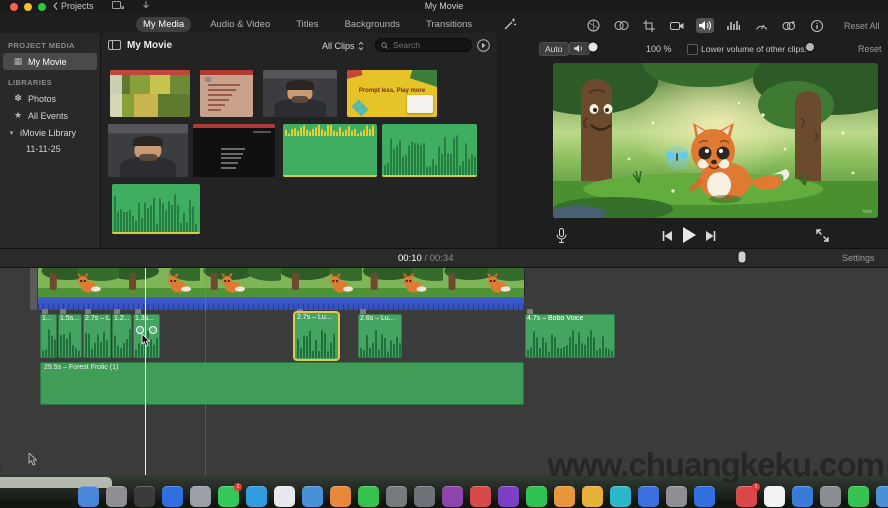 The image size is (888, 508). I want to click on speed-icon, so click(761, 25).